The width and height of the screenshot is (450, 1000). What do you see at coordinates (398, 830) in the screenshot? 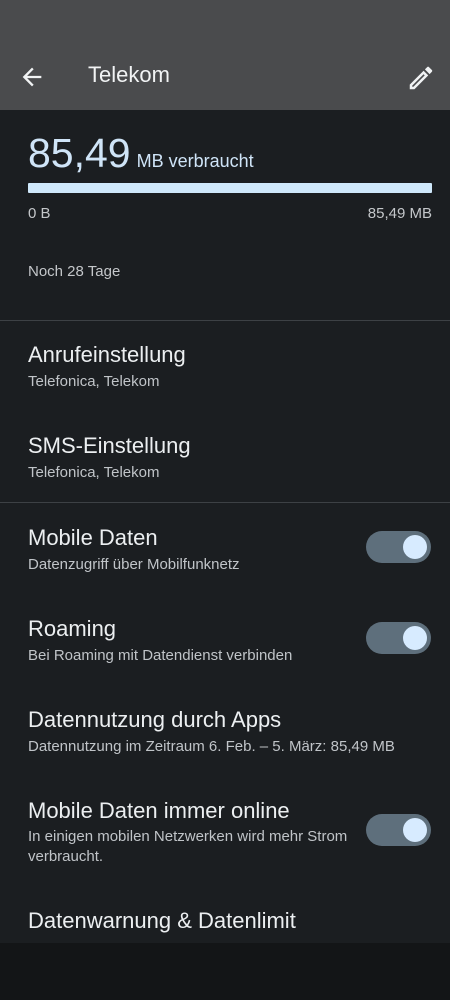
I see `always-online-toggle` at bounding box center [398, 830].